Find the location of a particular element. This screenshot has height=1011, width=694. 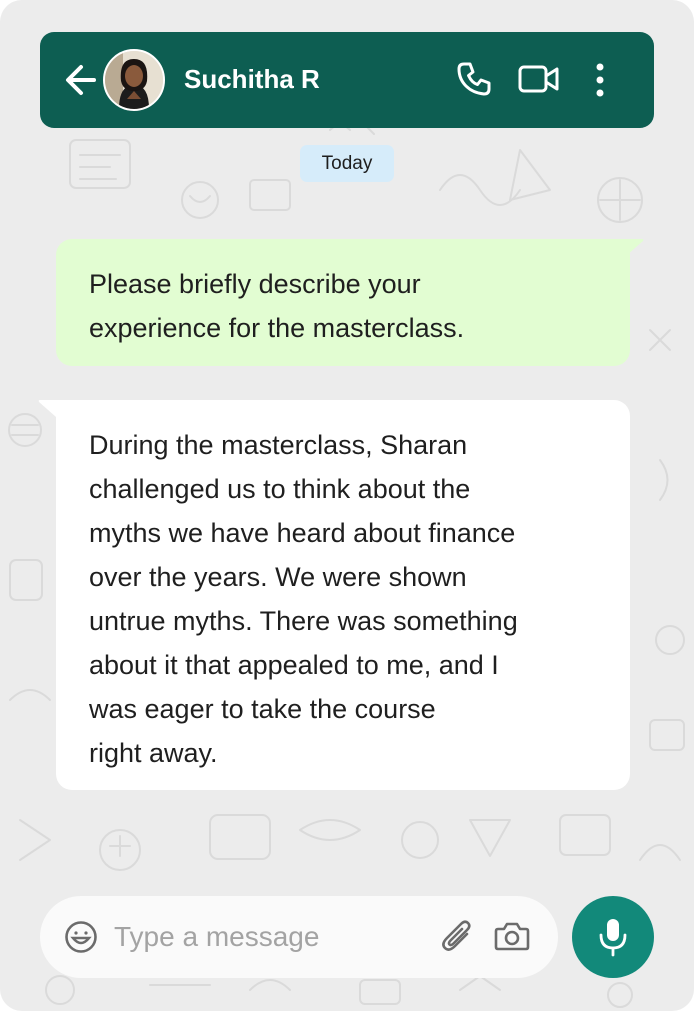

avatar-image is located at coordinates (134, 80).